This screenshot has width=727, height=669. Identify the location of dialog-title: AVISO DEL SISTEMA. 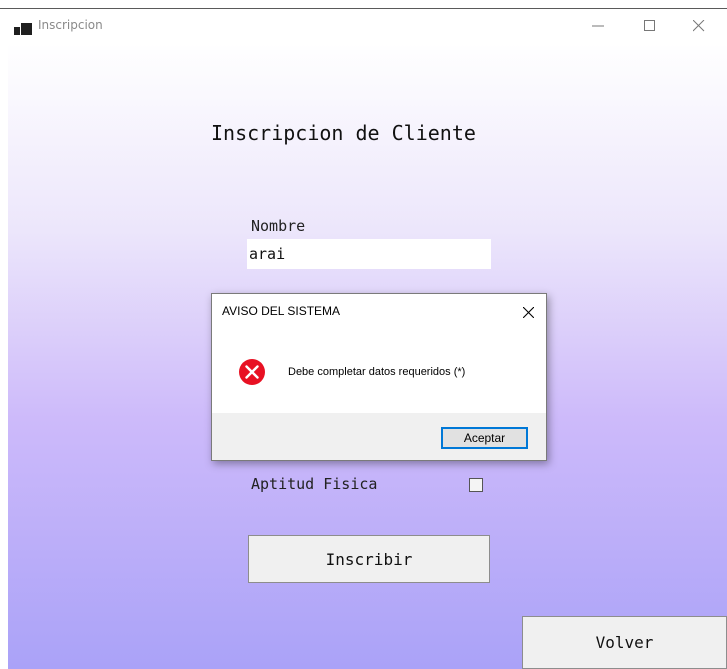
(281, 311).